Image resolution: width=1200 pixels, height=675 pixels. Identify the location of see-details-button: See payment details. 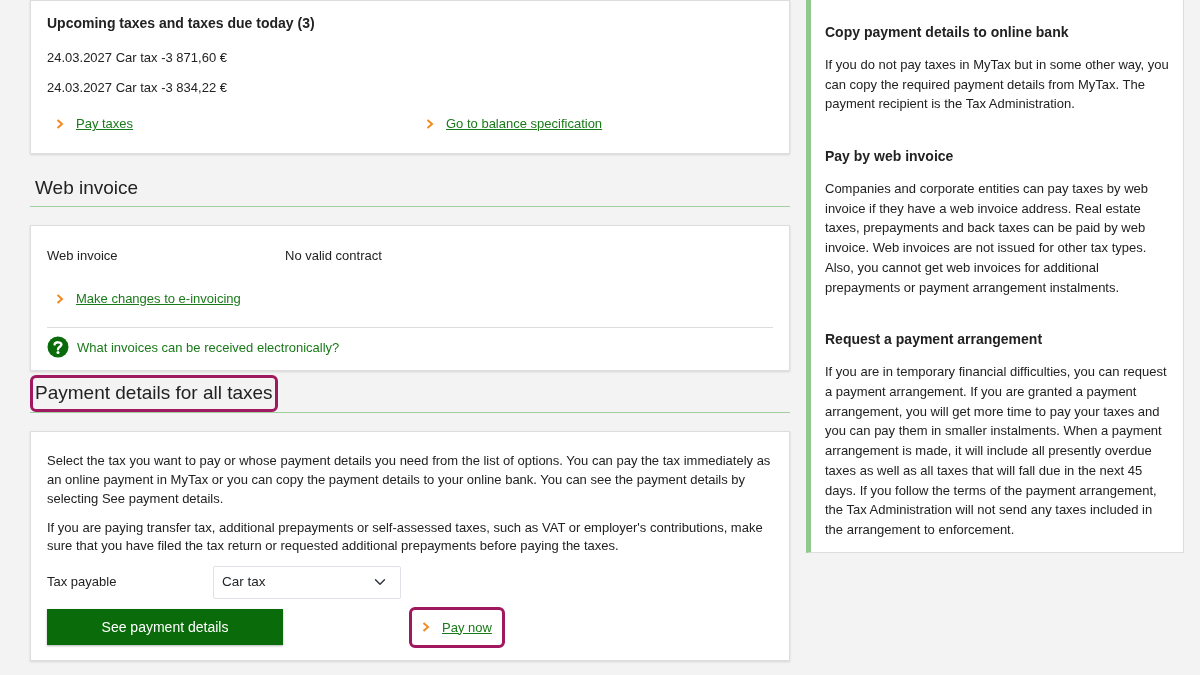
(165, 627).